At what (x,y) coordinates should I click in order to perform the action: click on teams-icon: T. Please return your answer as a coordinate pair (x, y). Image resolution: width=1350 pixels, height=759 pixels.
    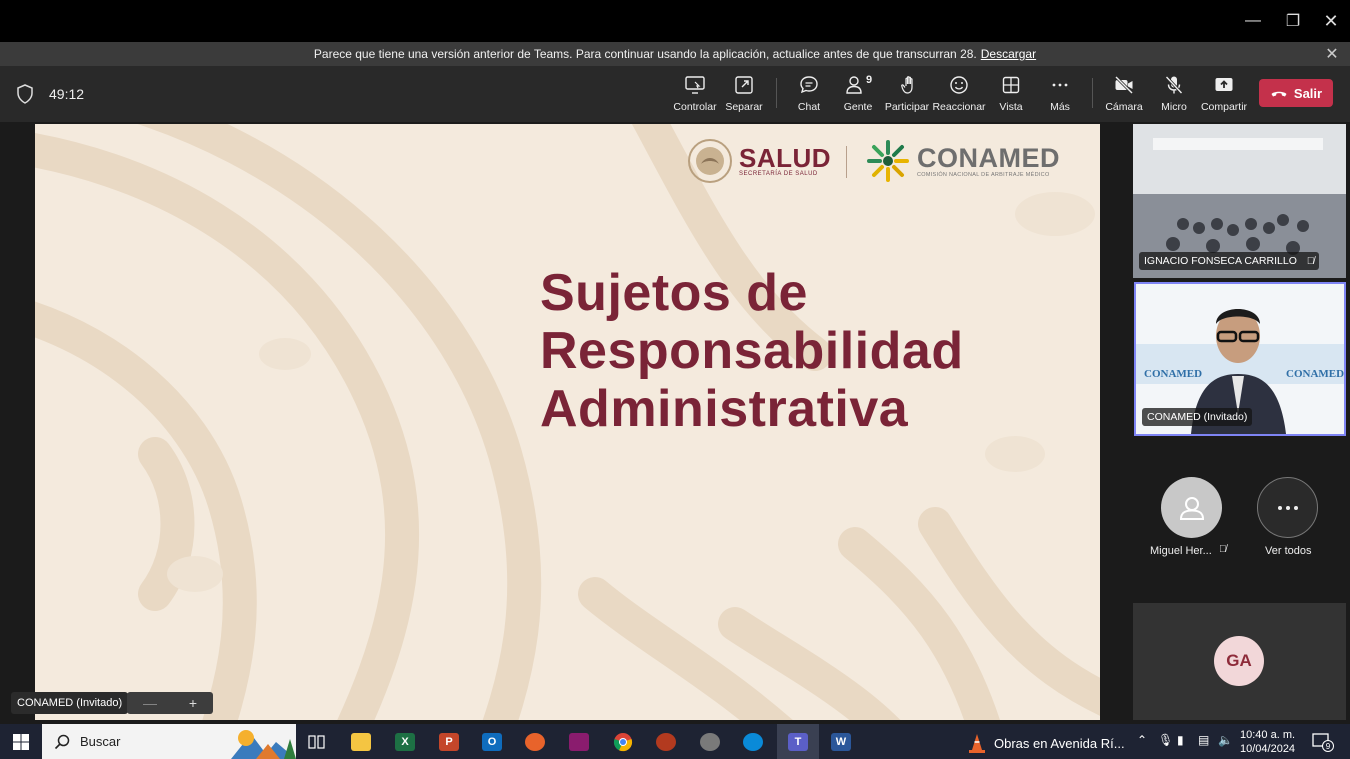
    Looking at the image, I should click on (798, 741).